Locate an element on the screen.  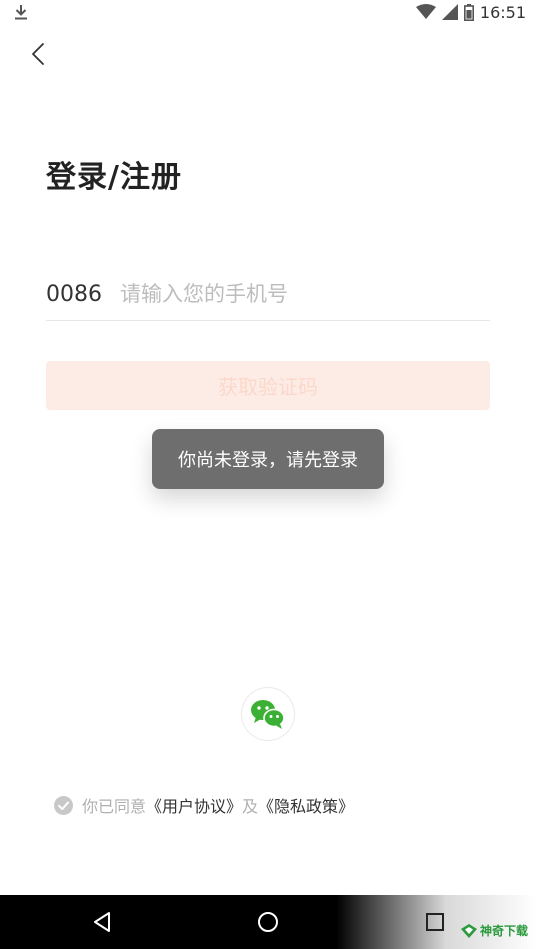
toast-message: 你尚未登录，请先登录 is located at coordinates (268, 459).